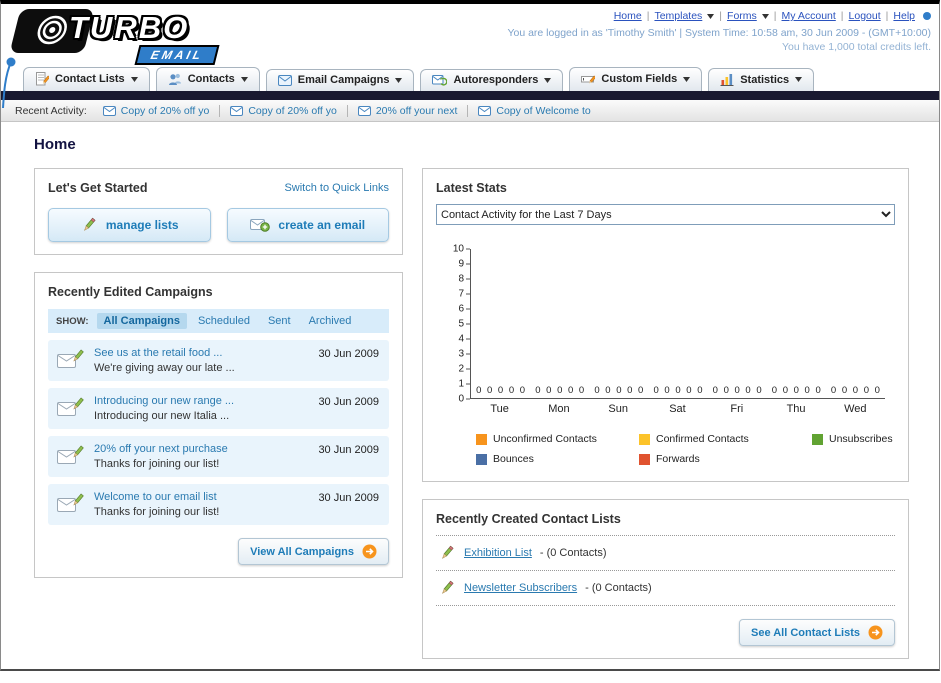 This screenshot has height=683, width=941. Describe the element at coordinates (464, 324) in the screenshot. I see `y-axis-tick: 5` at that location.